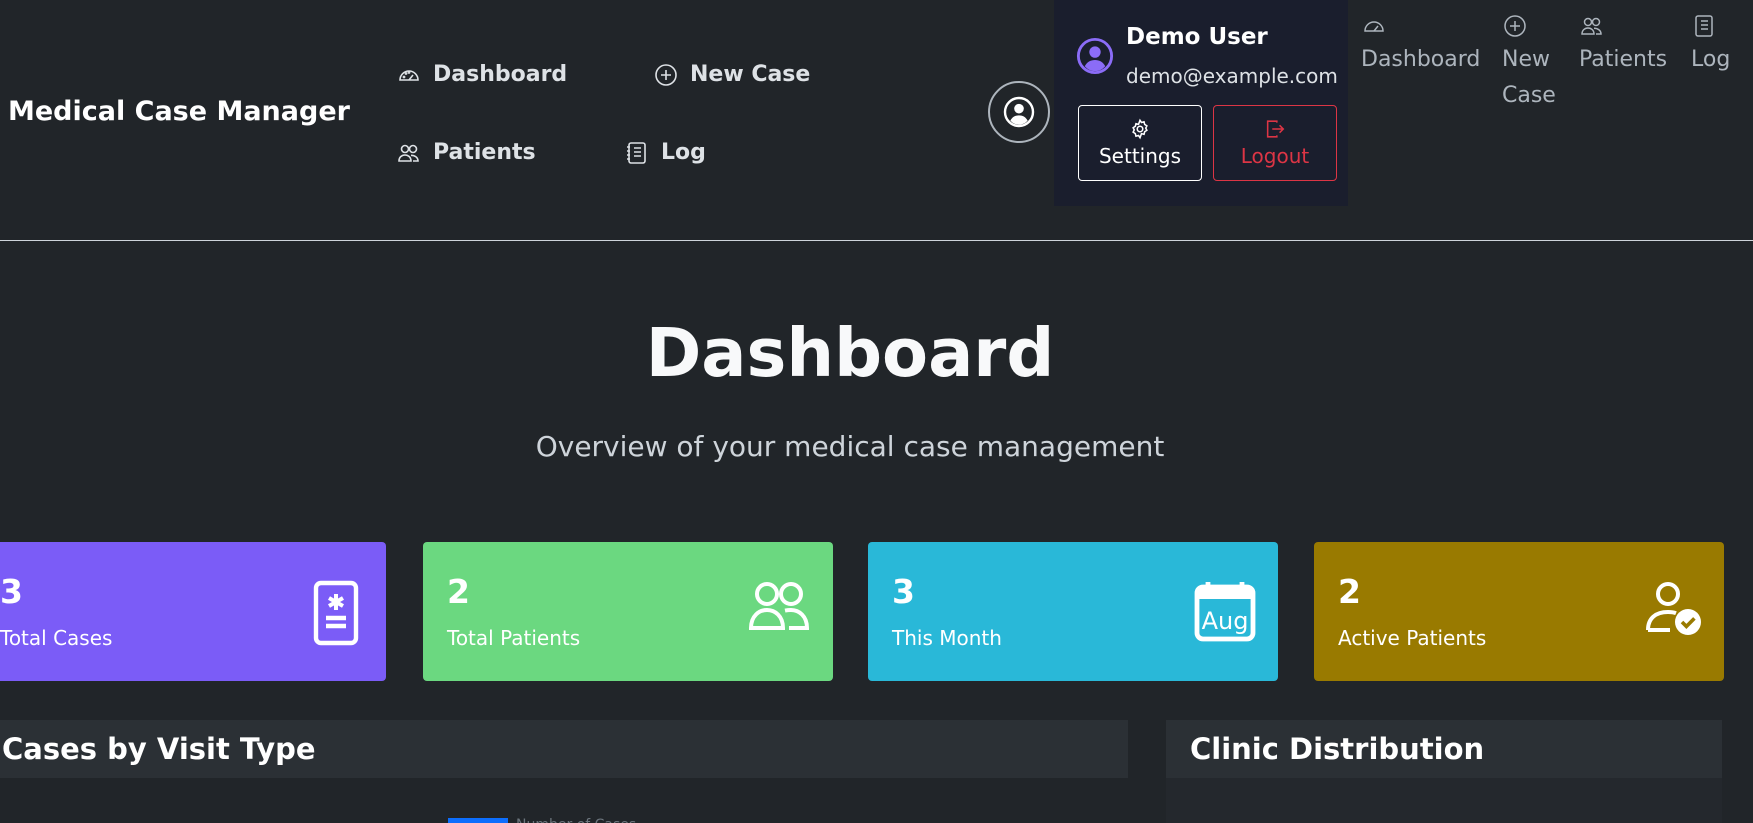 This screenshot has width=1753, height=823. What do you see at coordinates (514, 638) in the screenshot?
I see `stat-label: Total Patients` at bounding box center [514, 638].